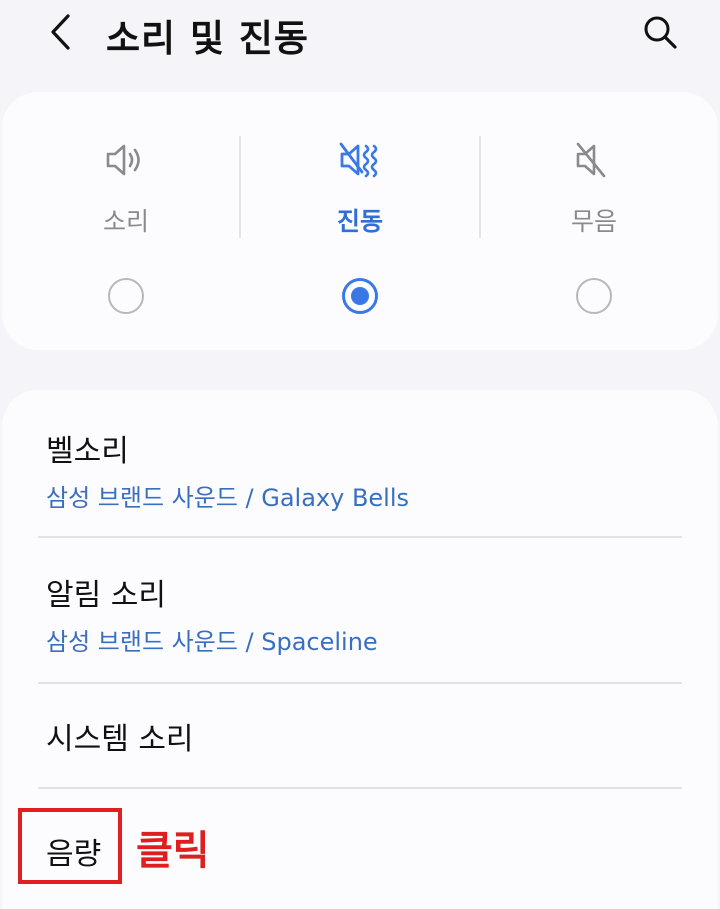 Image resolution: width=720 pixels, height=909 pixels. Describe the element at coordinates (207, 38) in the screenshot. I see `page-title: 소리 및 진동` at that location.